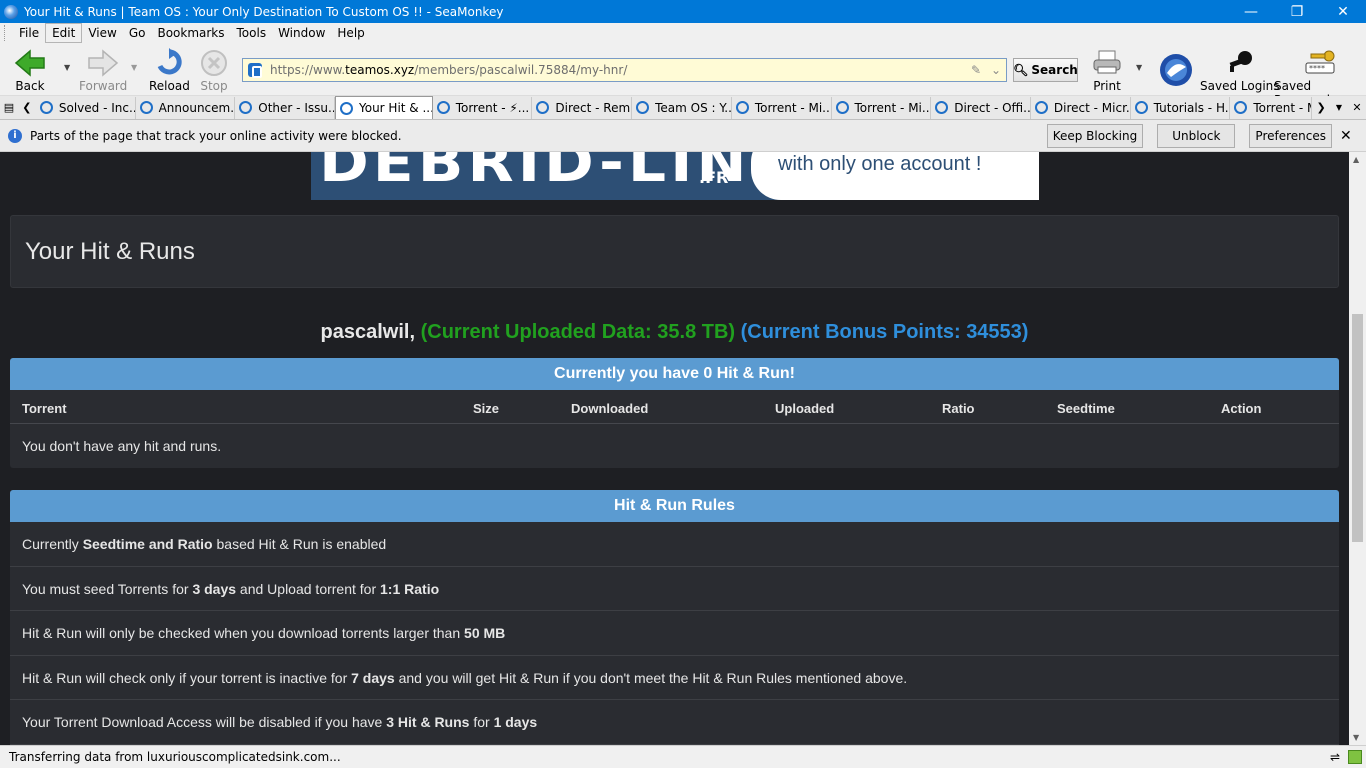  I want to click on online-connection-icon: ⇌, so click(1335, 757).